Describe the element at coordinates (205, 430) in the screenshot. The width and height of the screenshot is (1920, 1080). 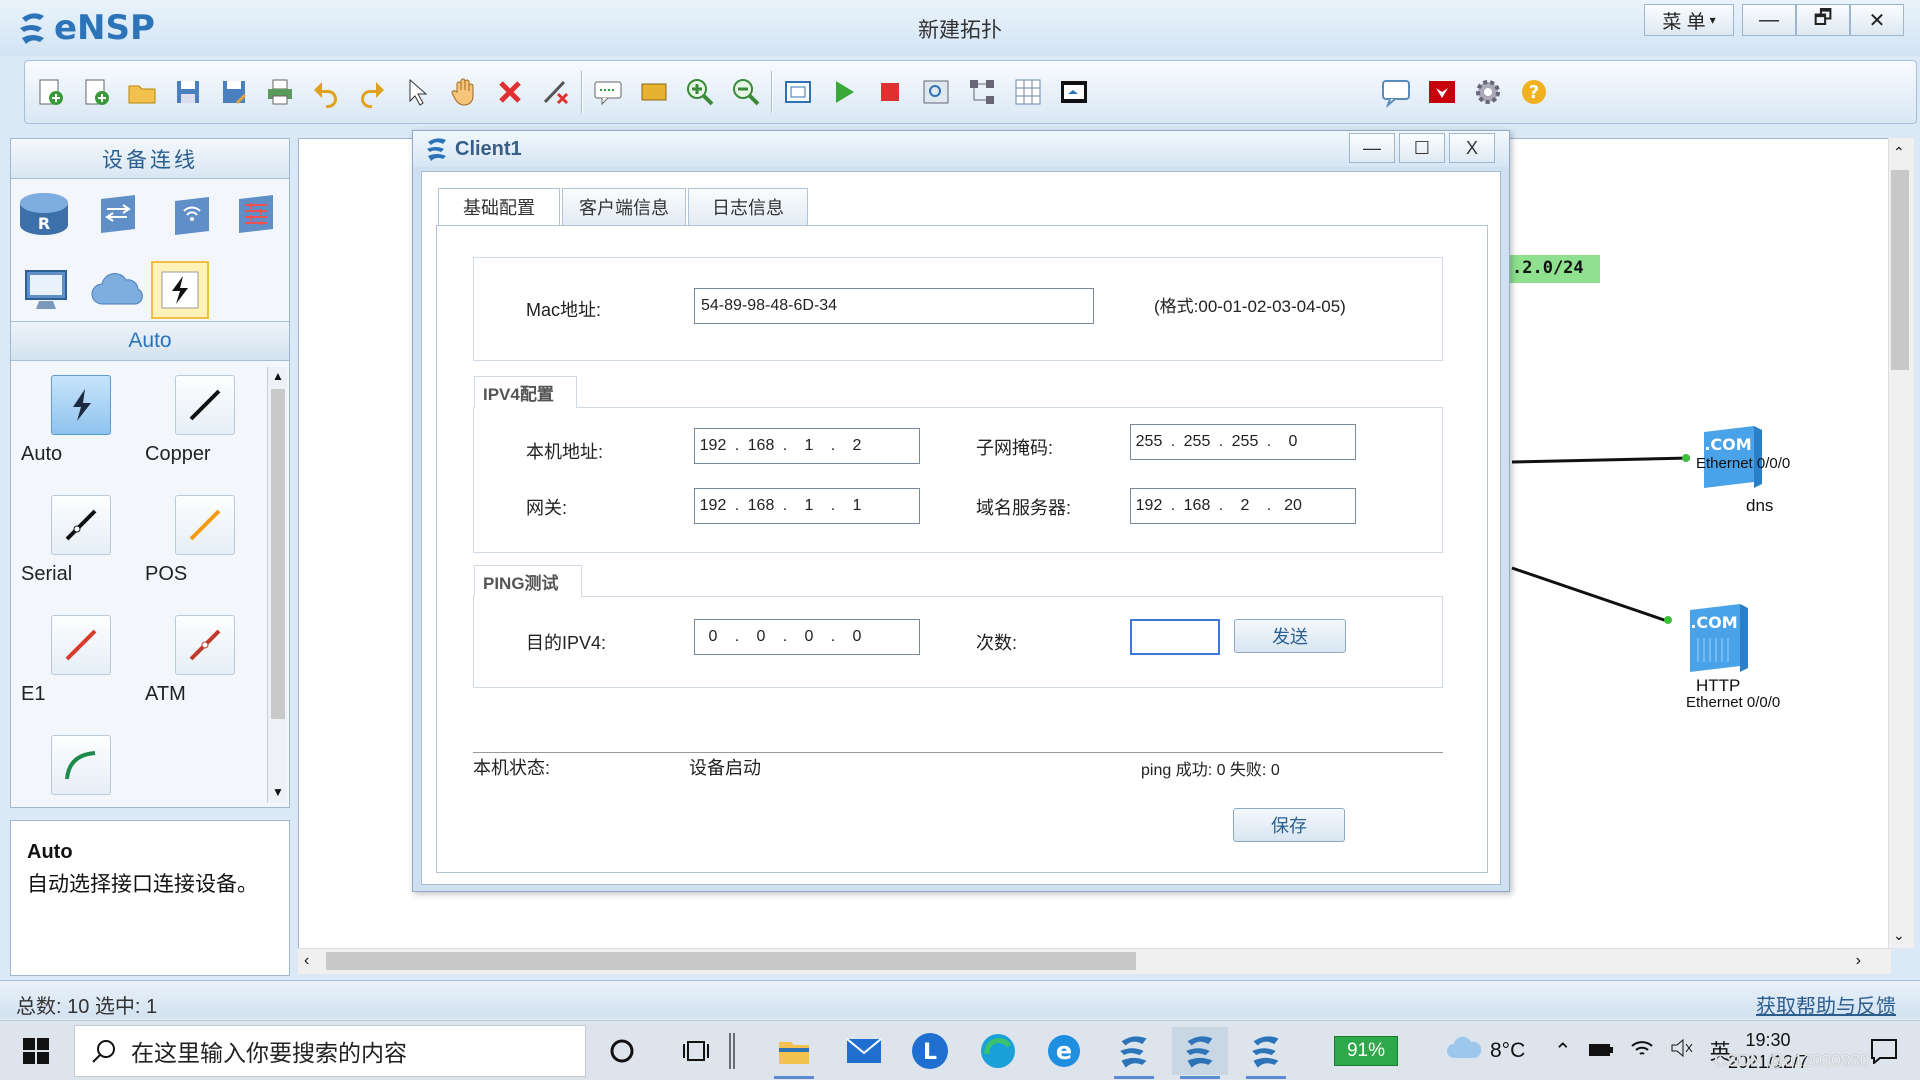
I see `cable-copper: Copper` at that location.